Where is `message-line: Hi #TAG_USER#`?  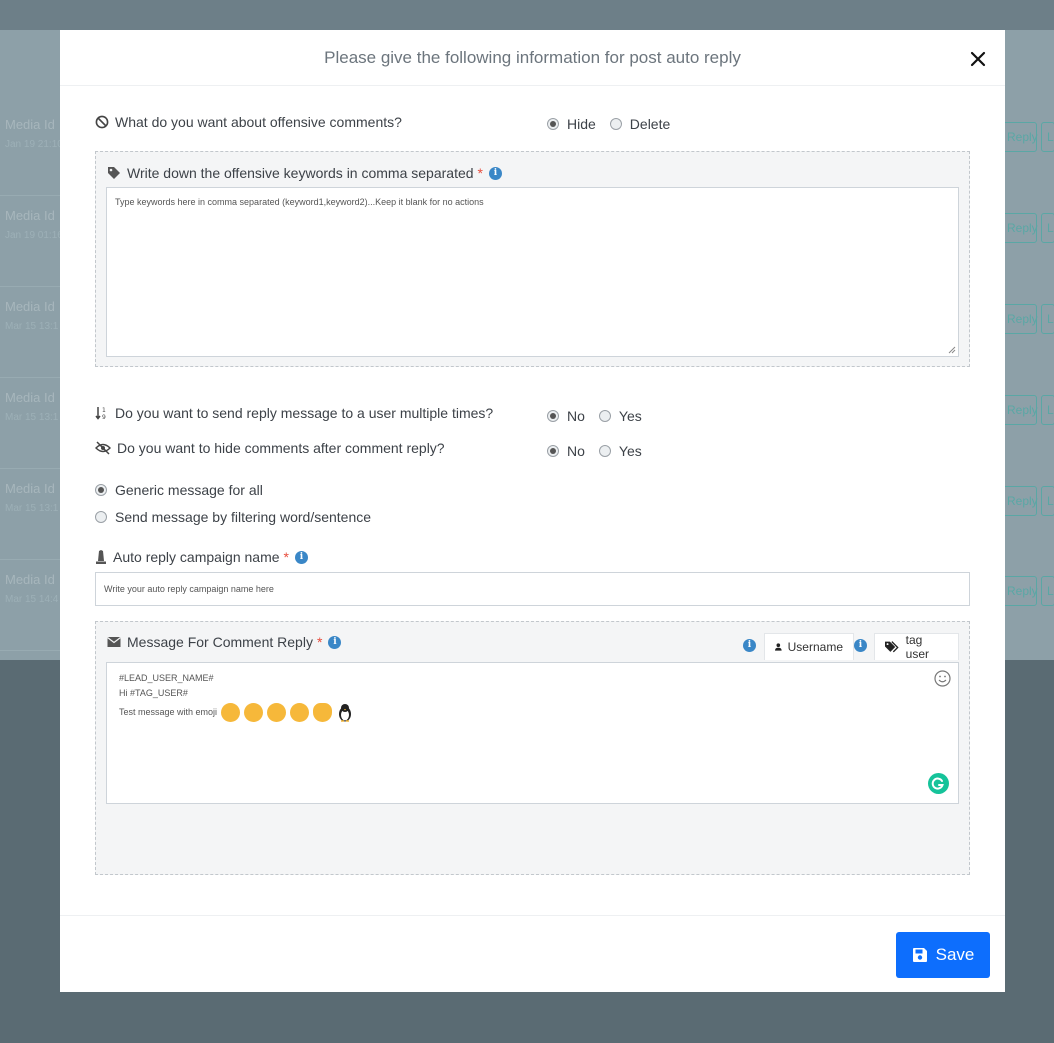 message-line: Hi #TAG_USER# is located at coordinates (153, 693).